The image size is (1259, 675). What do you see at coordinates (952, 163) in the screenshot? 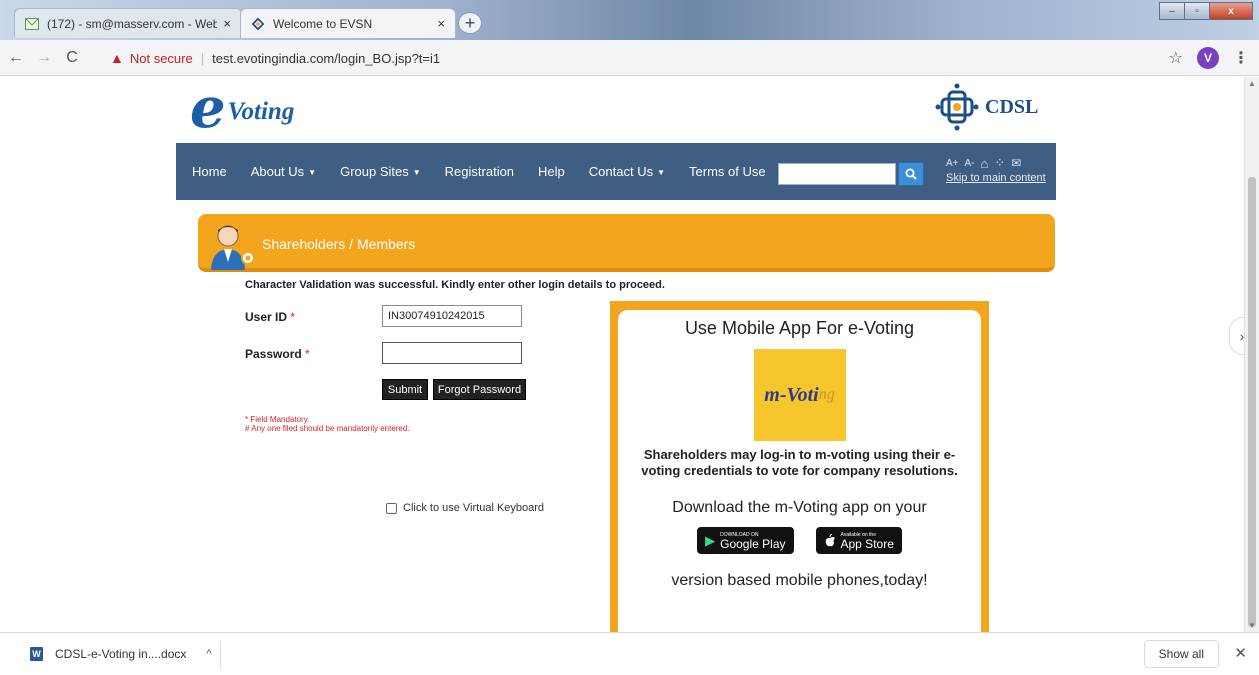
I see `increase-font-button: A+` at bounding box center [952, 163].